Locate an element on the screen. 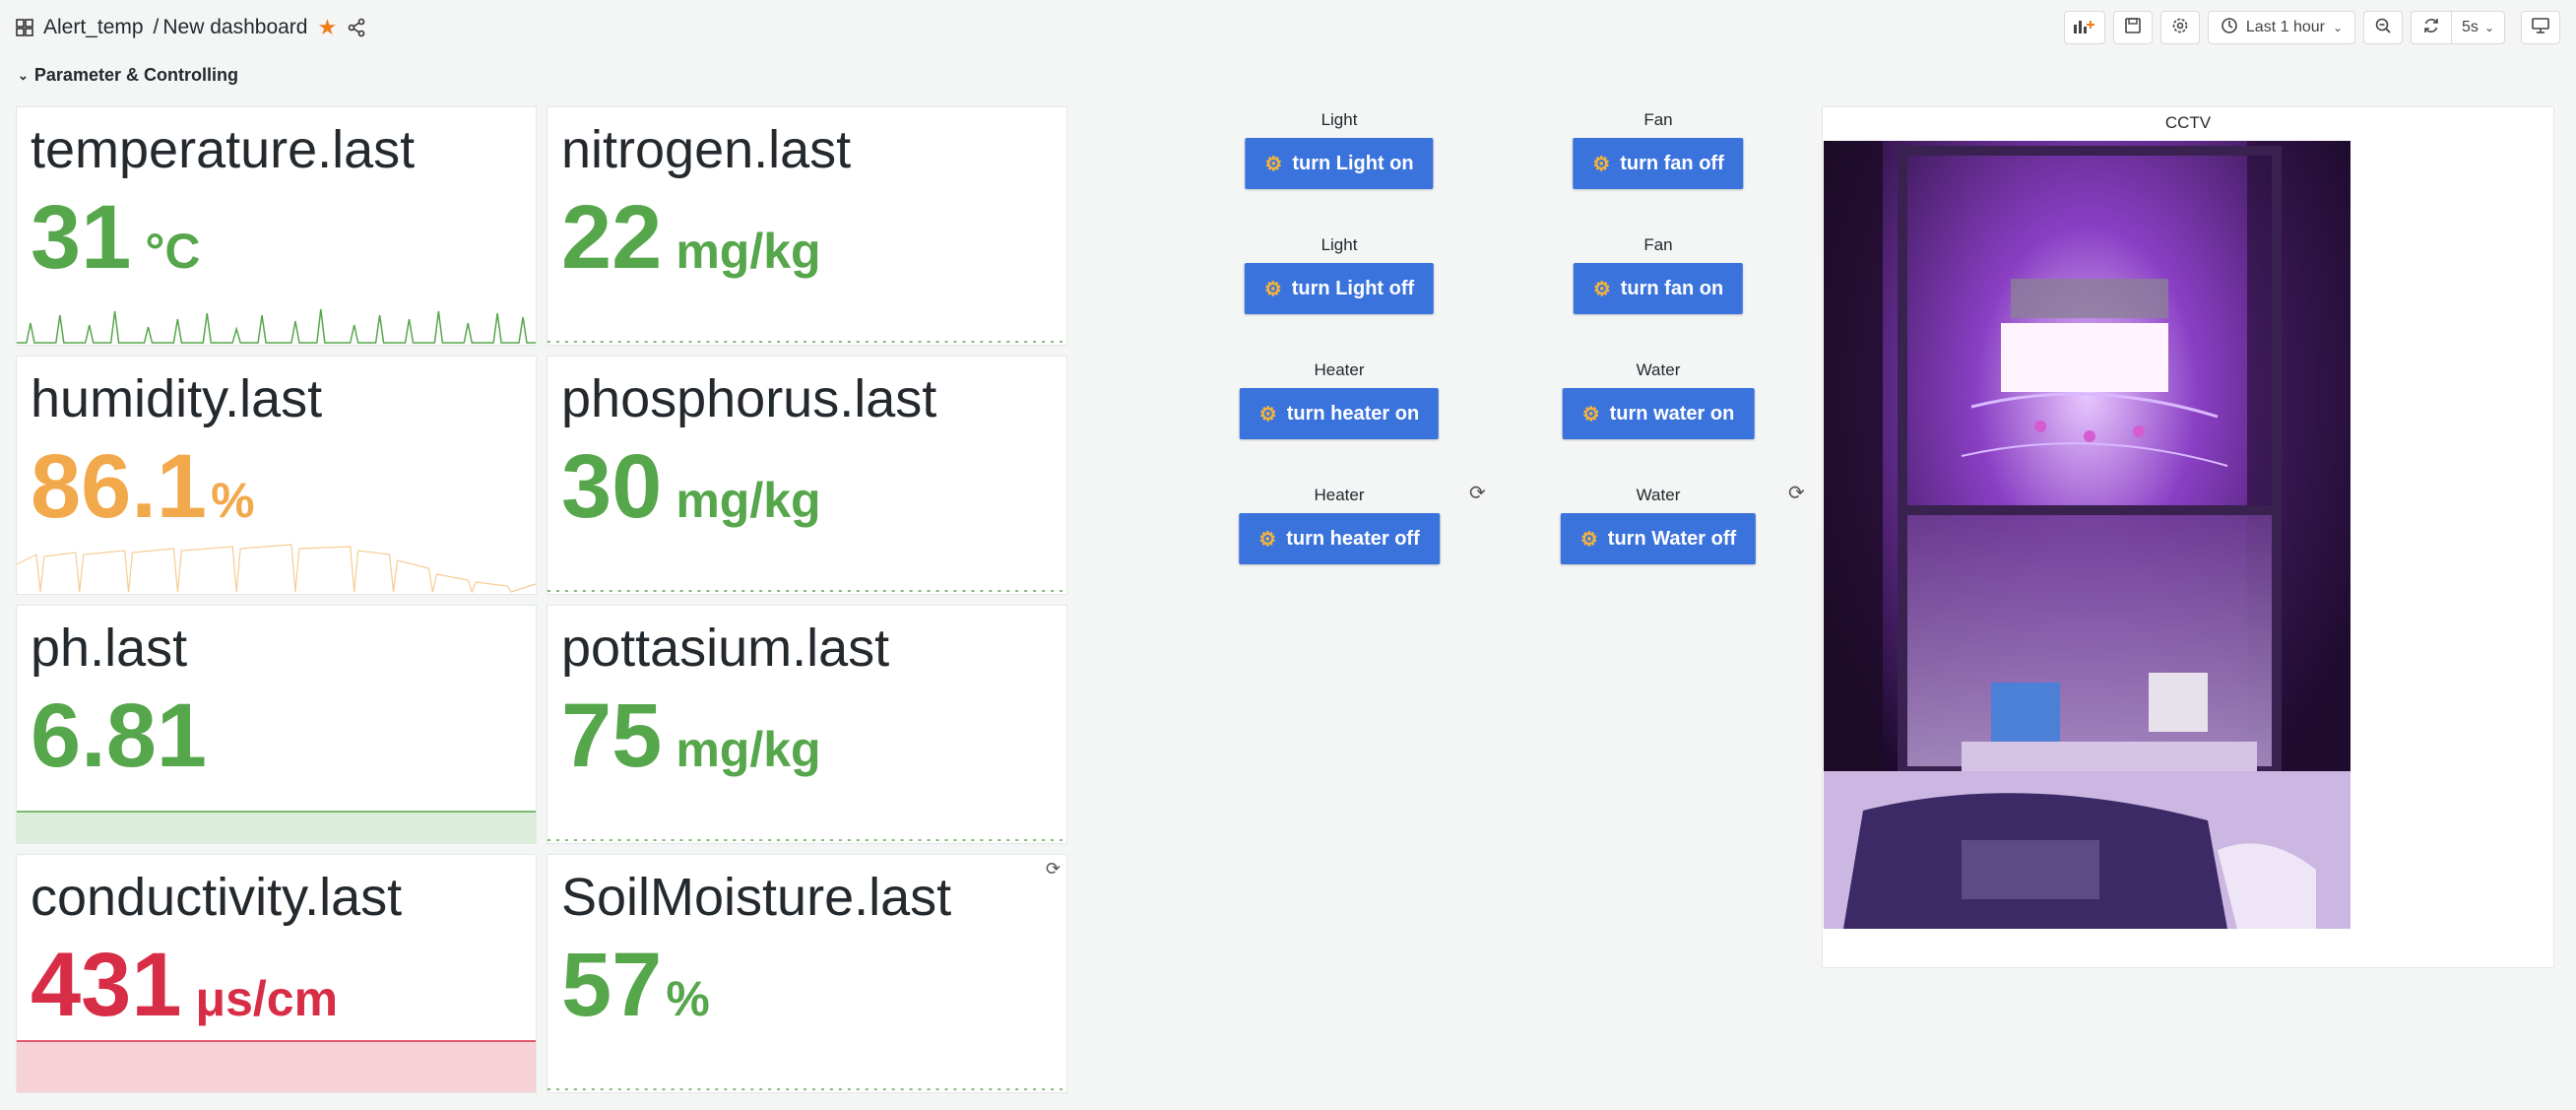  control-panel-light-off: Light ⚙ turn Light off is located at coordinates (1339, 295).